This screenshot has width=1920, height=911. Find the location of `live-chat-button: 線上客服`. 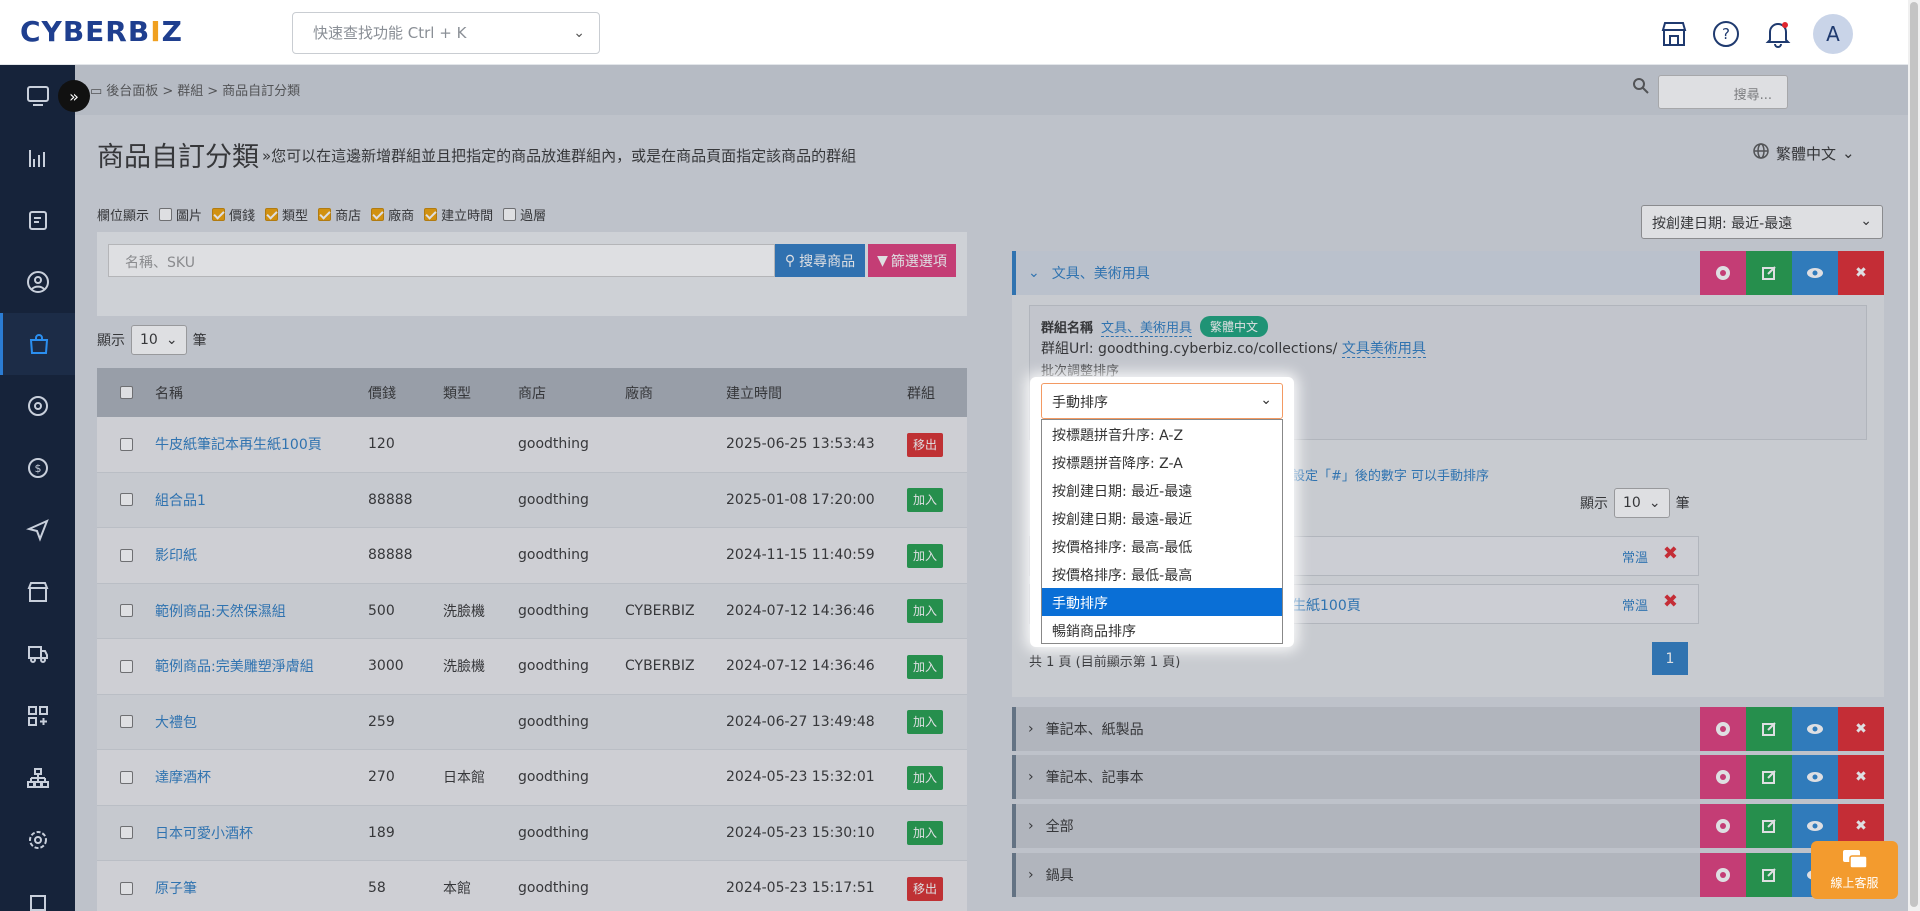

live-chat-button: 線上客服 is located at coordinates (1854, 870).